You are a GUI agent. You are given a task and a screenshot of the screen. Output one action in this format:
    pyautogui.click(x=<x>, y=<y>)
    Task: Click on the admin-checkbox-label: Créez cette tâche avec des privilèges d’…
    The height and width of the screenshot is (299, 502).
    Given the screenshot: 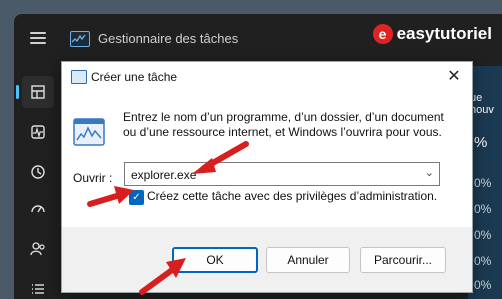 What is the action you would take?
    pyautogui.click(x=292, y=196)
    